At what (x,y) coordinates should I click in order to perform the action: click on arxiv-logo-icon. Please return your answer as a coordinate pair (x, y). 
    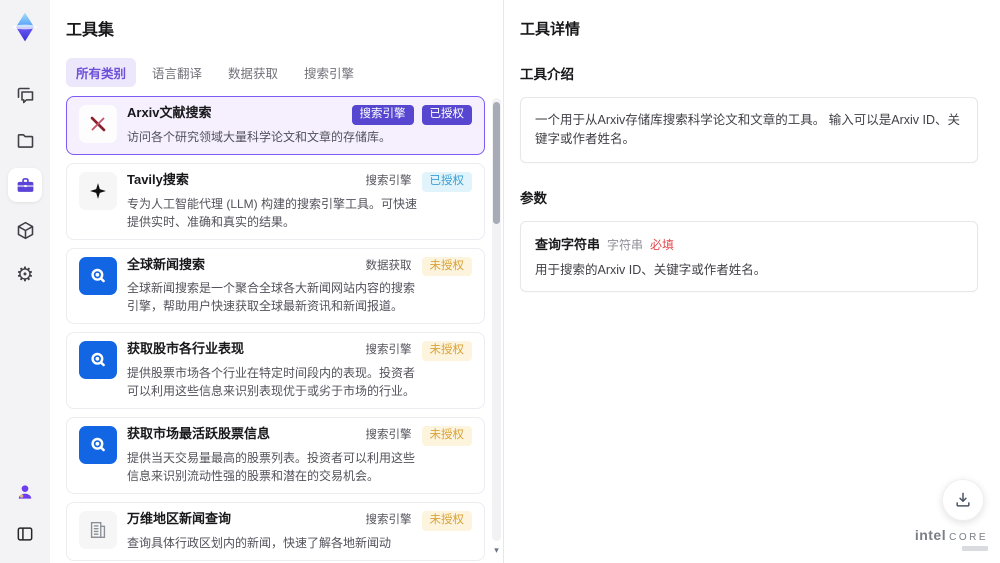
    Looking at the image, I should click on (98, 124).